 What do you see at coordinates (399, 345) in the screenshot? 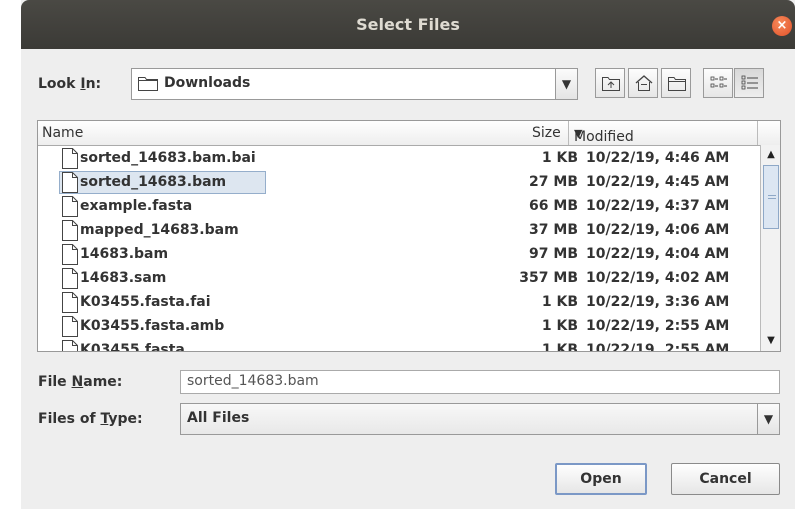
I see `file-row: K03455.fasta 1 KB 10/22/19, 2:55 AM` at bounding box center [399, 345].